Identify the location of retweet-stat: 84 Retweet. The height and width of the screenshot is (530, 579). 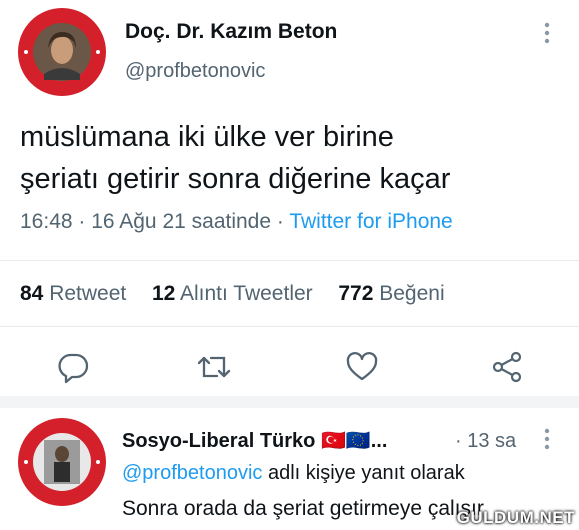
(73, 293).